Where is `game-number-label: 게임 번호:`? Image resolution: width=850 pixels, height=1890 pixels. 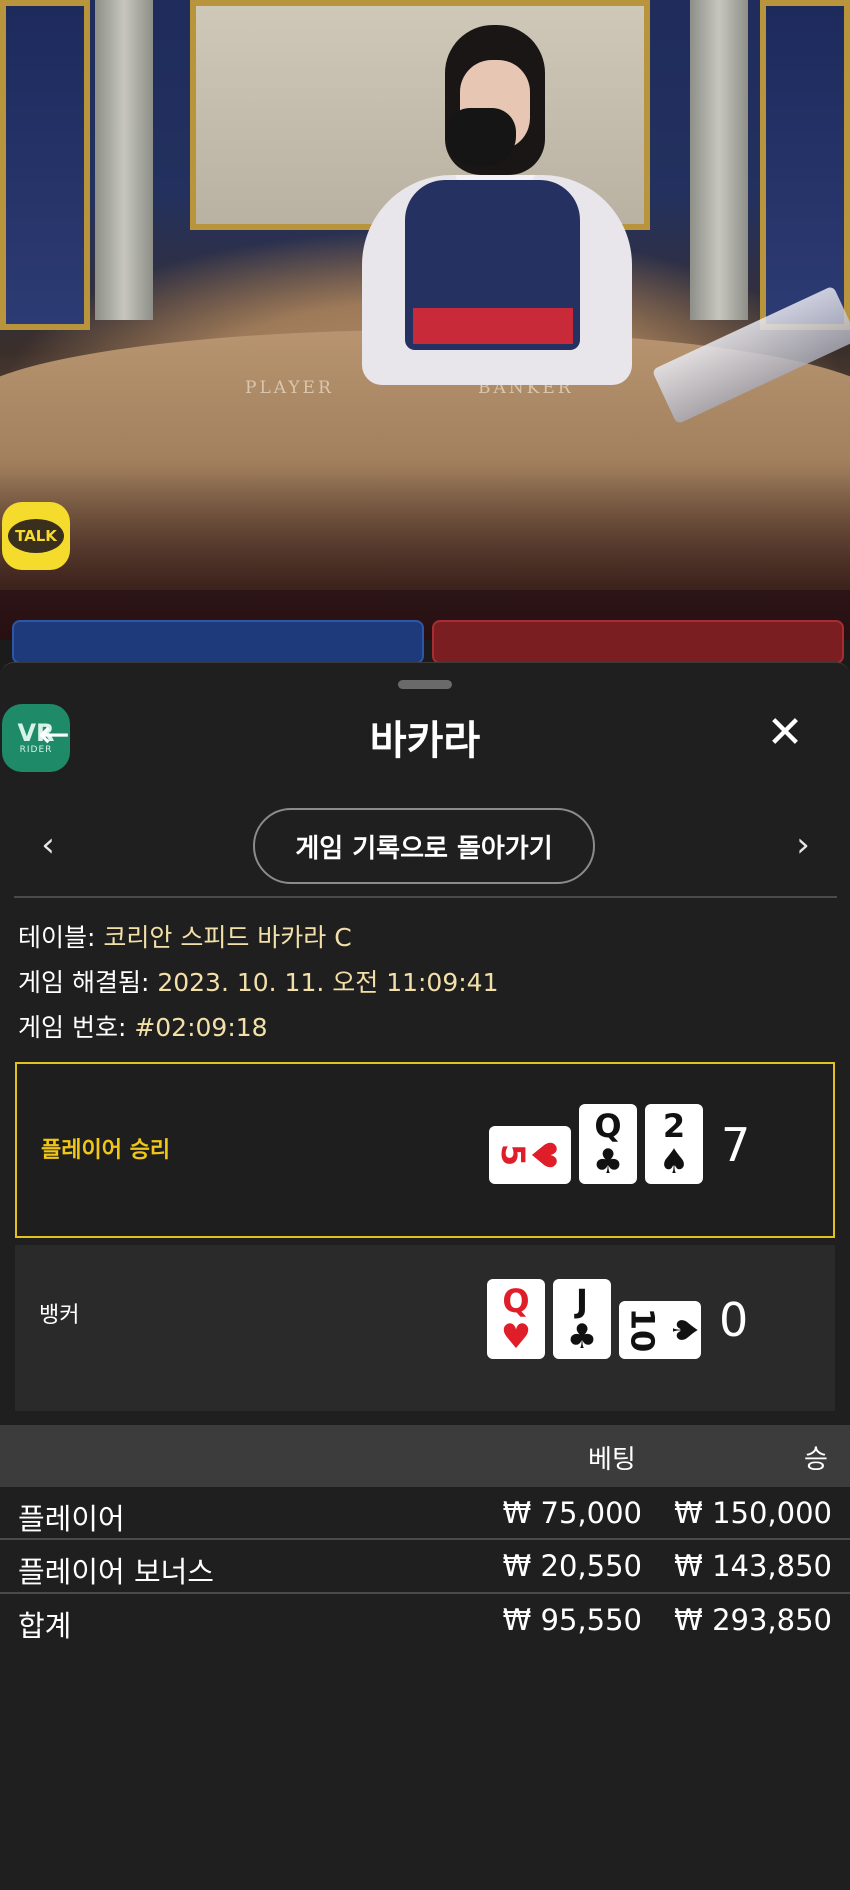
game-number-label: 게임 번호: is located at coordinates (76, 1027).